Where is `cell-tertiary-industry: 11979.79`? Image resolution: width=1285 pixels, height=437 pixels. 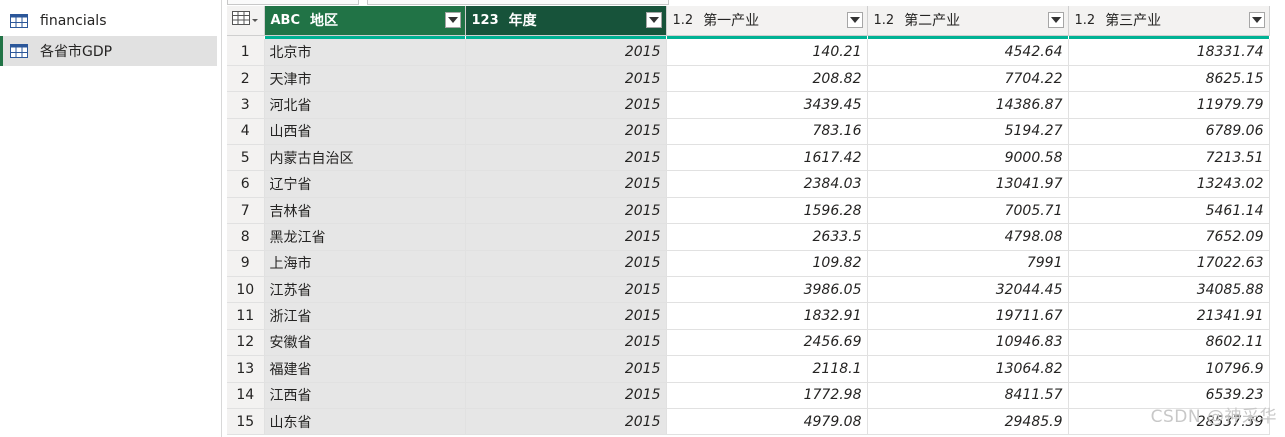
cell-tertiary-industry: 11979.79 is located at coordinates (1169, 105).